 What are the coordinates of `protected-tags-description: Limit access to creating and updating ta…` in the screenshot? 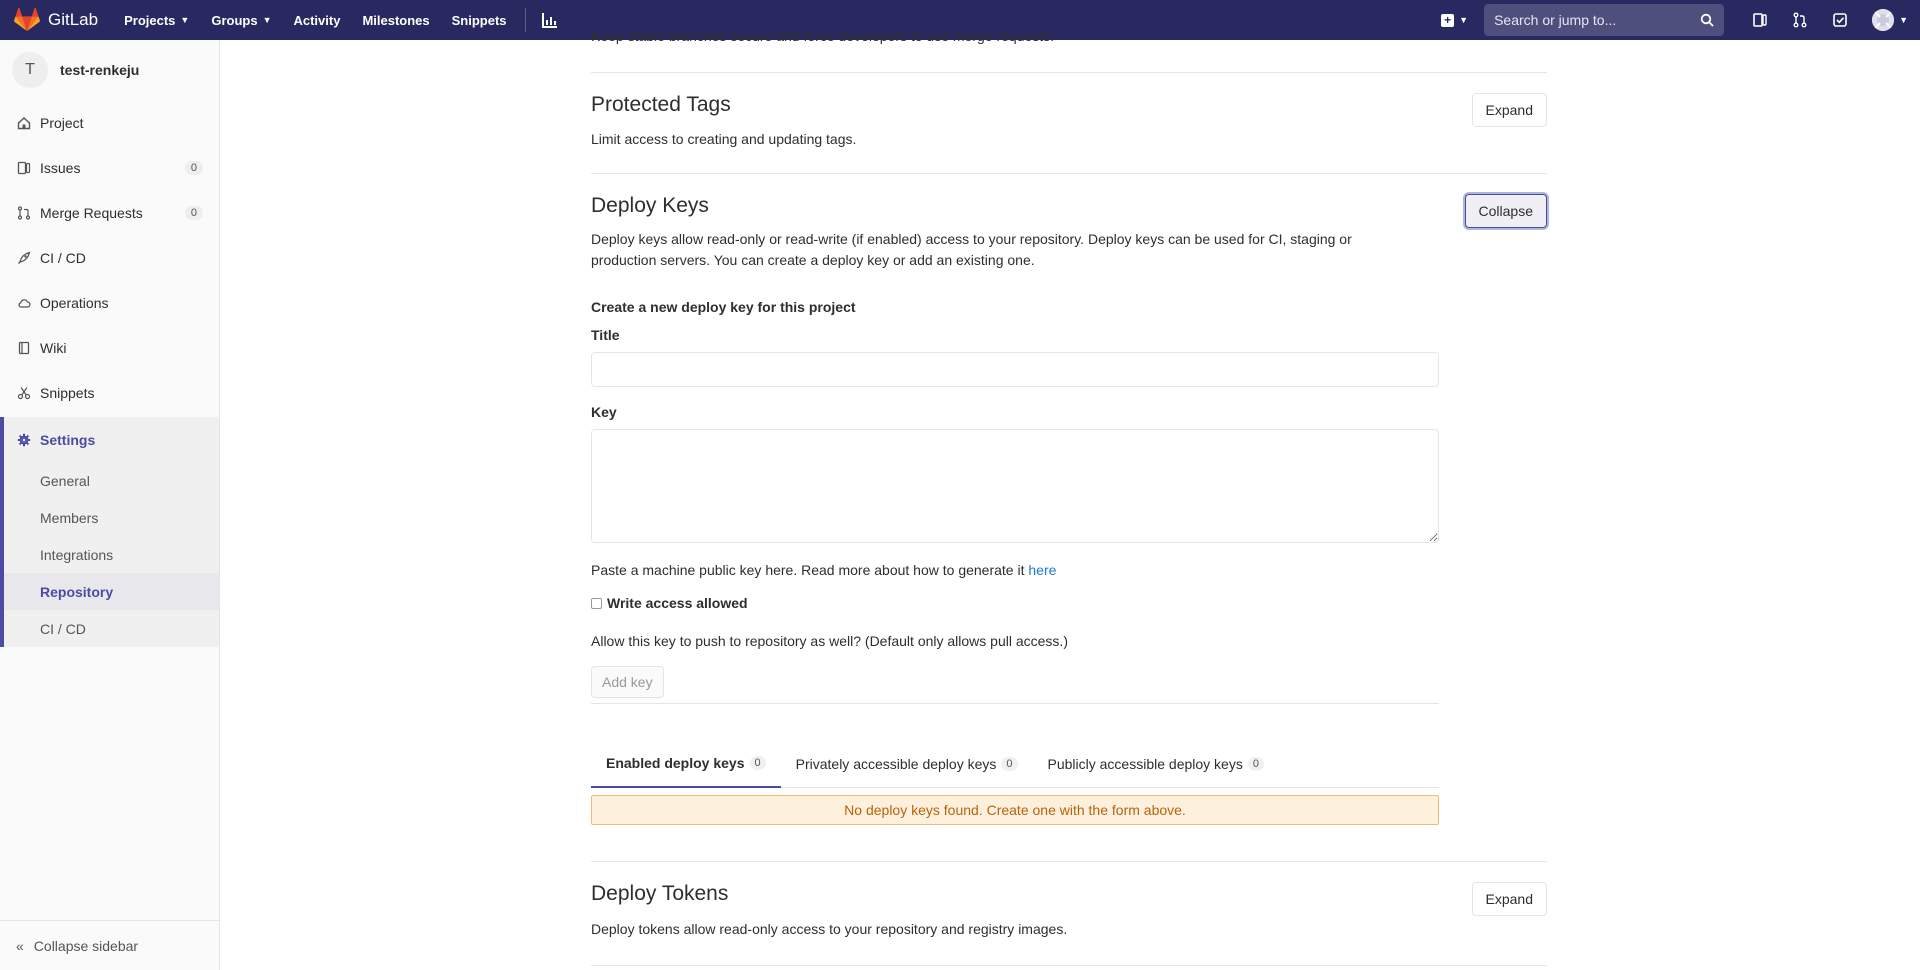 It's located at (724, 139).